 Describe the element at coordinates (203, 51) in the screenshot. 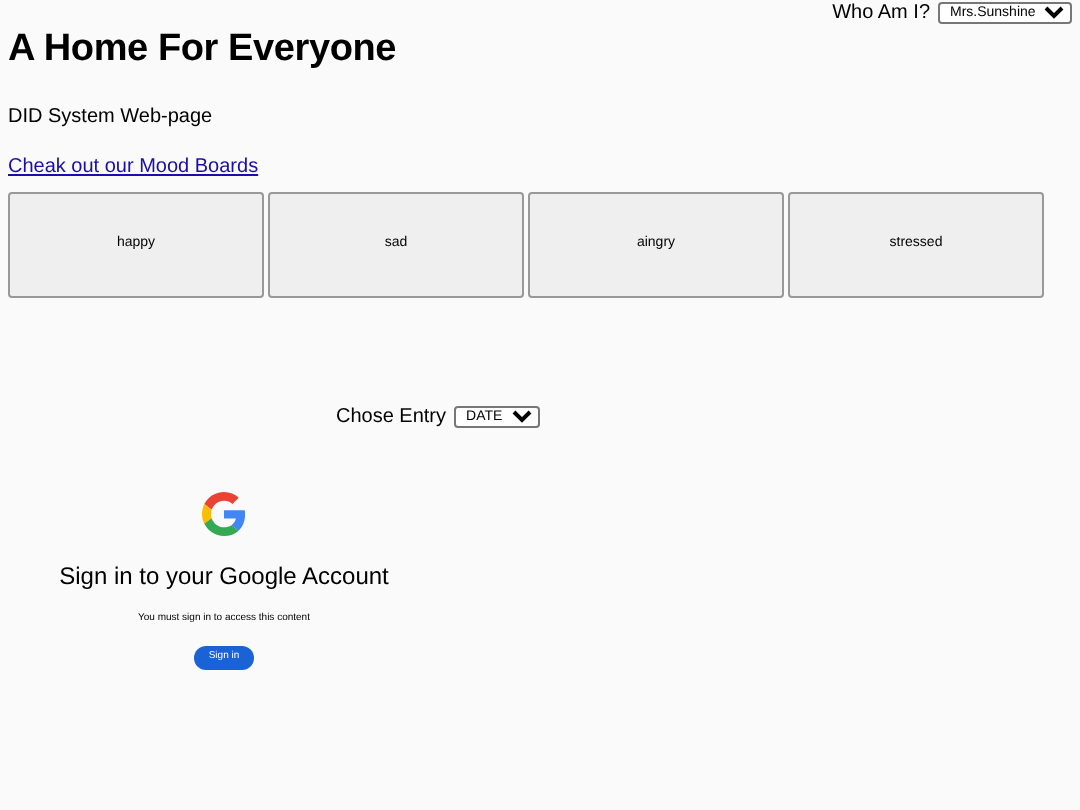

I see `page-title: A Home For Everyone` at that location.